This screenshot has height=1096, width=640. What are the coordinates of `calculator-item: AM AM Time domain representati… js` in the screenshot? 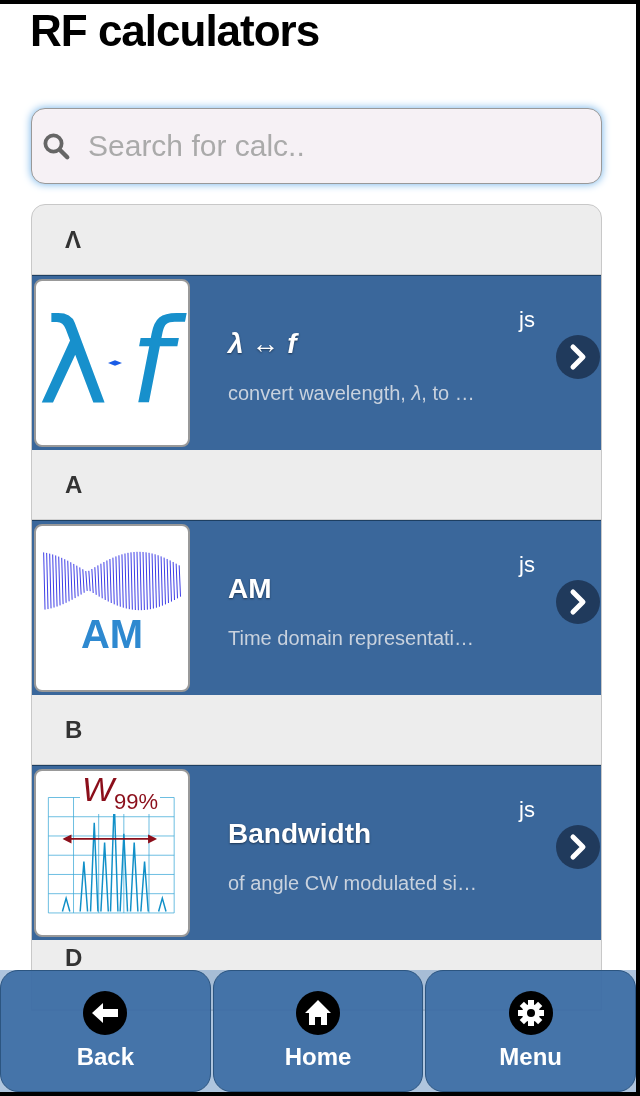 It's located at (316, 607).